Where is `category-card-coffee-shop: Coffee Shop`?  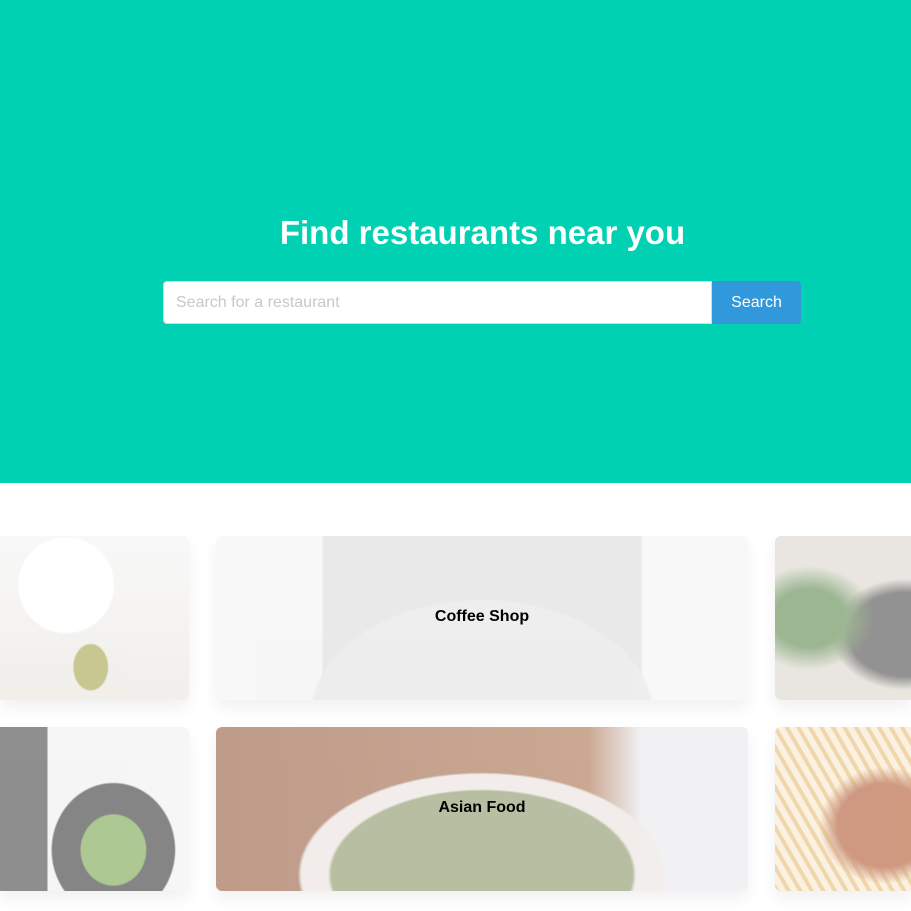
category-card-coffee-shop: Coffee Shop is located at coordinates (482, 618).